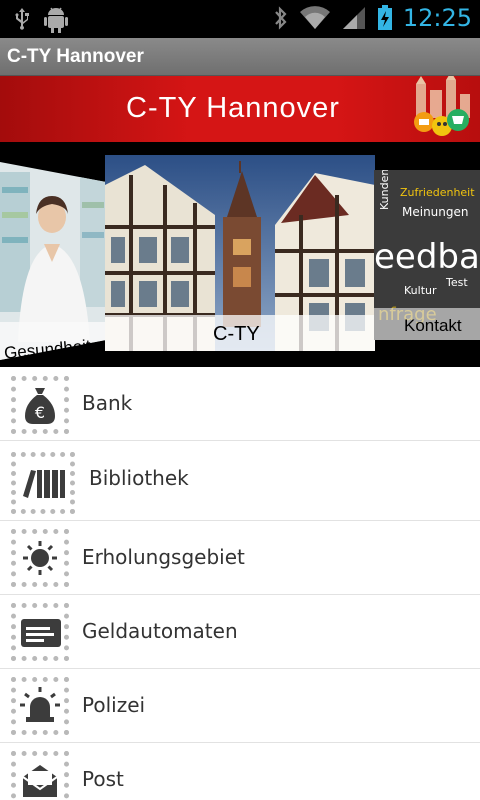  I want to click on carousel-card-c-ty: C-TY, so click(240, 253).